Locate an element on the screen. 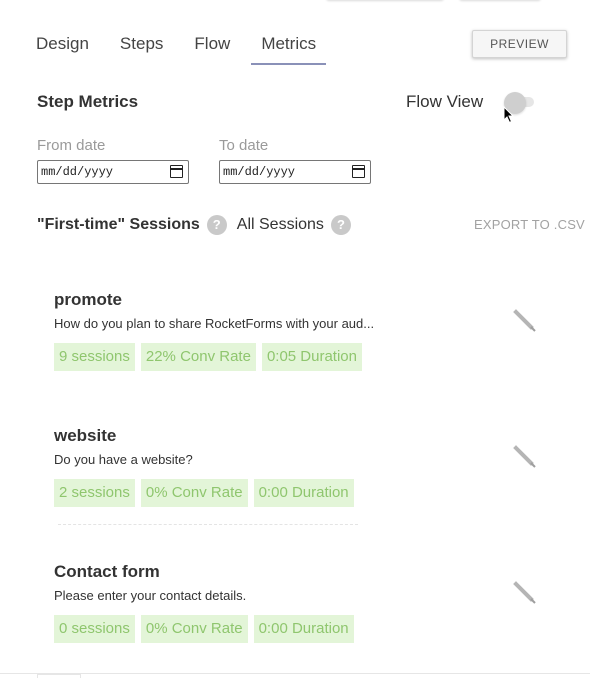 The height and width of the screenshot is (678, 590). from-date-value: mm/dd/yyyy is located at coordinates (77, 172).